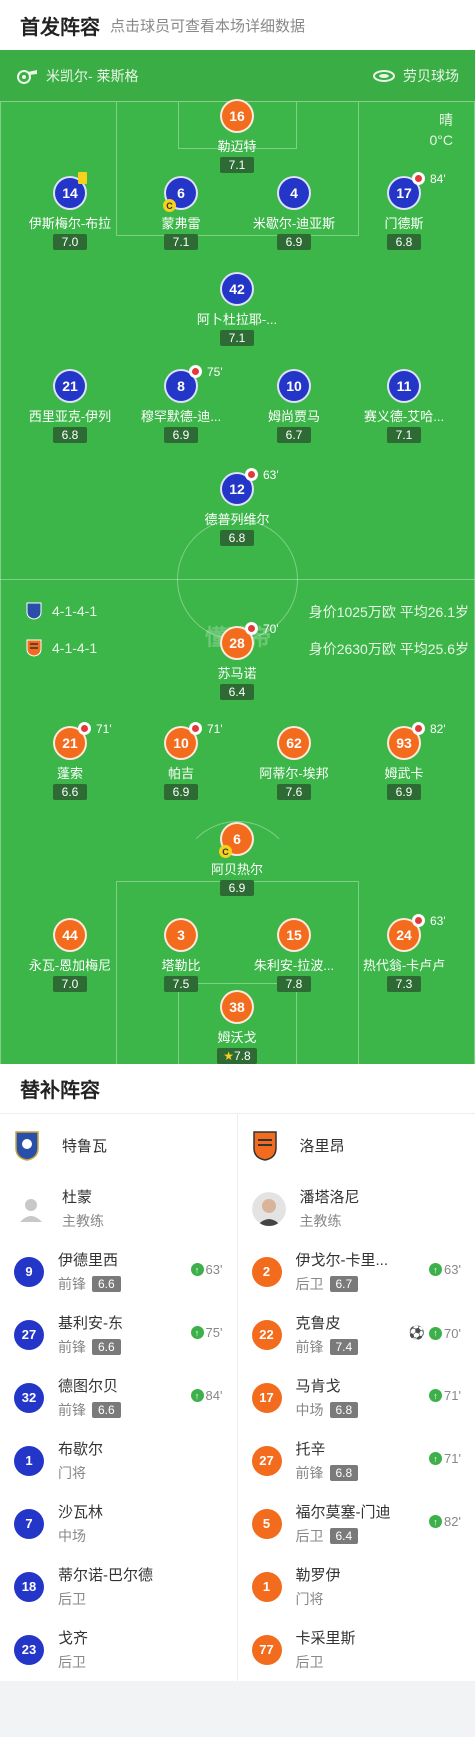  Describe the element at coordinates (70, 743) in the screenshot. I see `player-number: 21` at that location.